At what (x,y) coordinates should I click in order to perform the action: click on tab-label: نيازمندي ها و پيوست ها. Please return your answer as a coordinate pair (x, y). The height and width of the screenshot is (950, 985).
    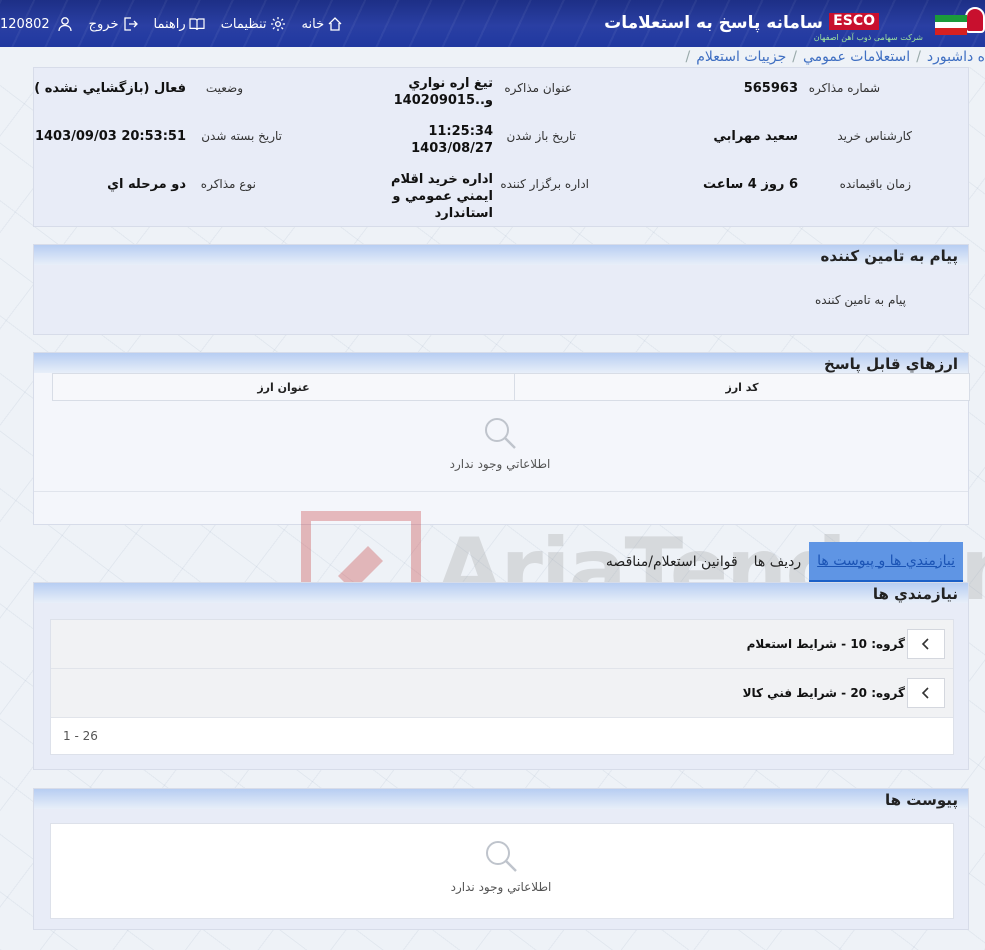
    Looking at the image, I should click on (886, 560).